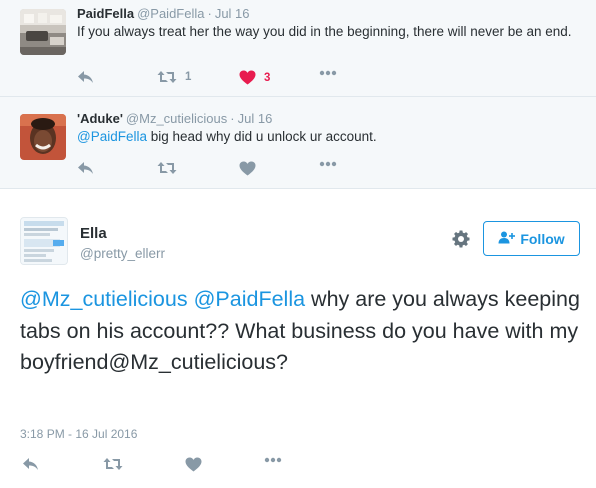  What do you see at coordinates (188, 77) in the screenshot?
I see `retweet-count: 1` at bounding box center [188, 77].